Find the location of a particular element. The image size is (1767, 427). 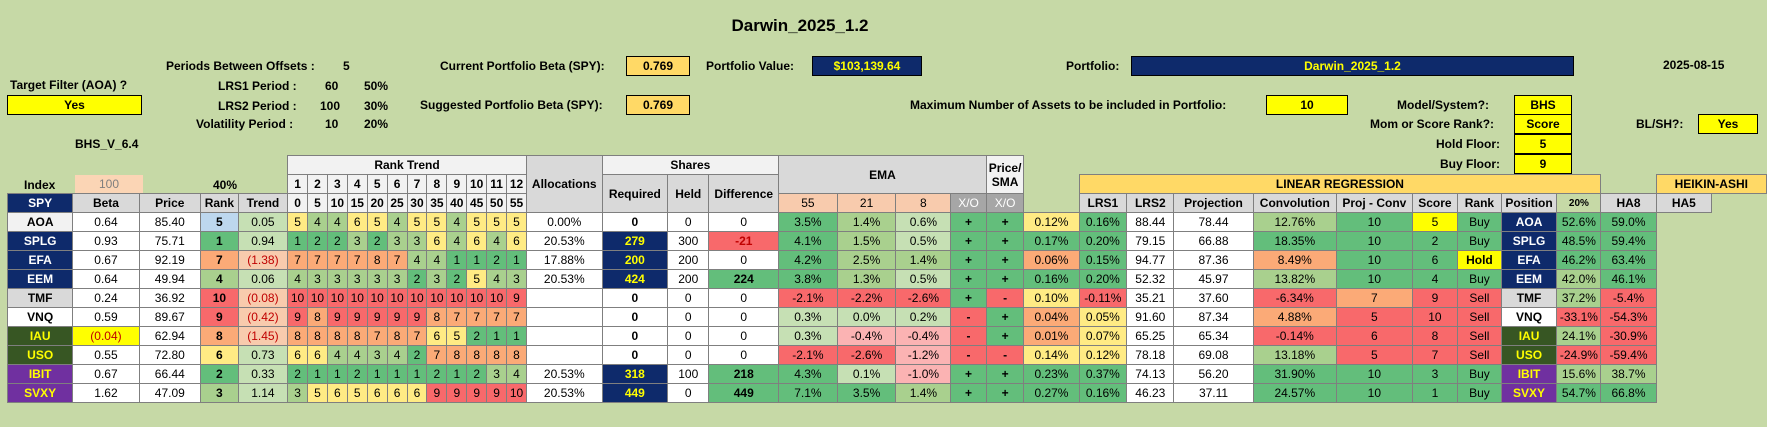

ticker-cell-2: SVXY is located at coordinates (1529, 393).